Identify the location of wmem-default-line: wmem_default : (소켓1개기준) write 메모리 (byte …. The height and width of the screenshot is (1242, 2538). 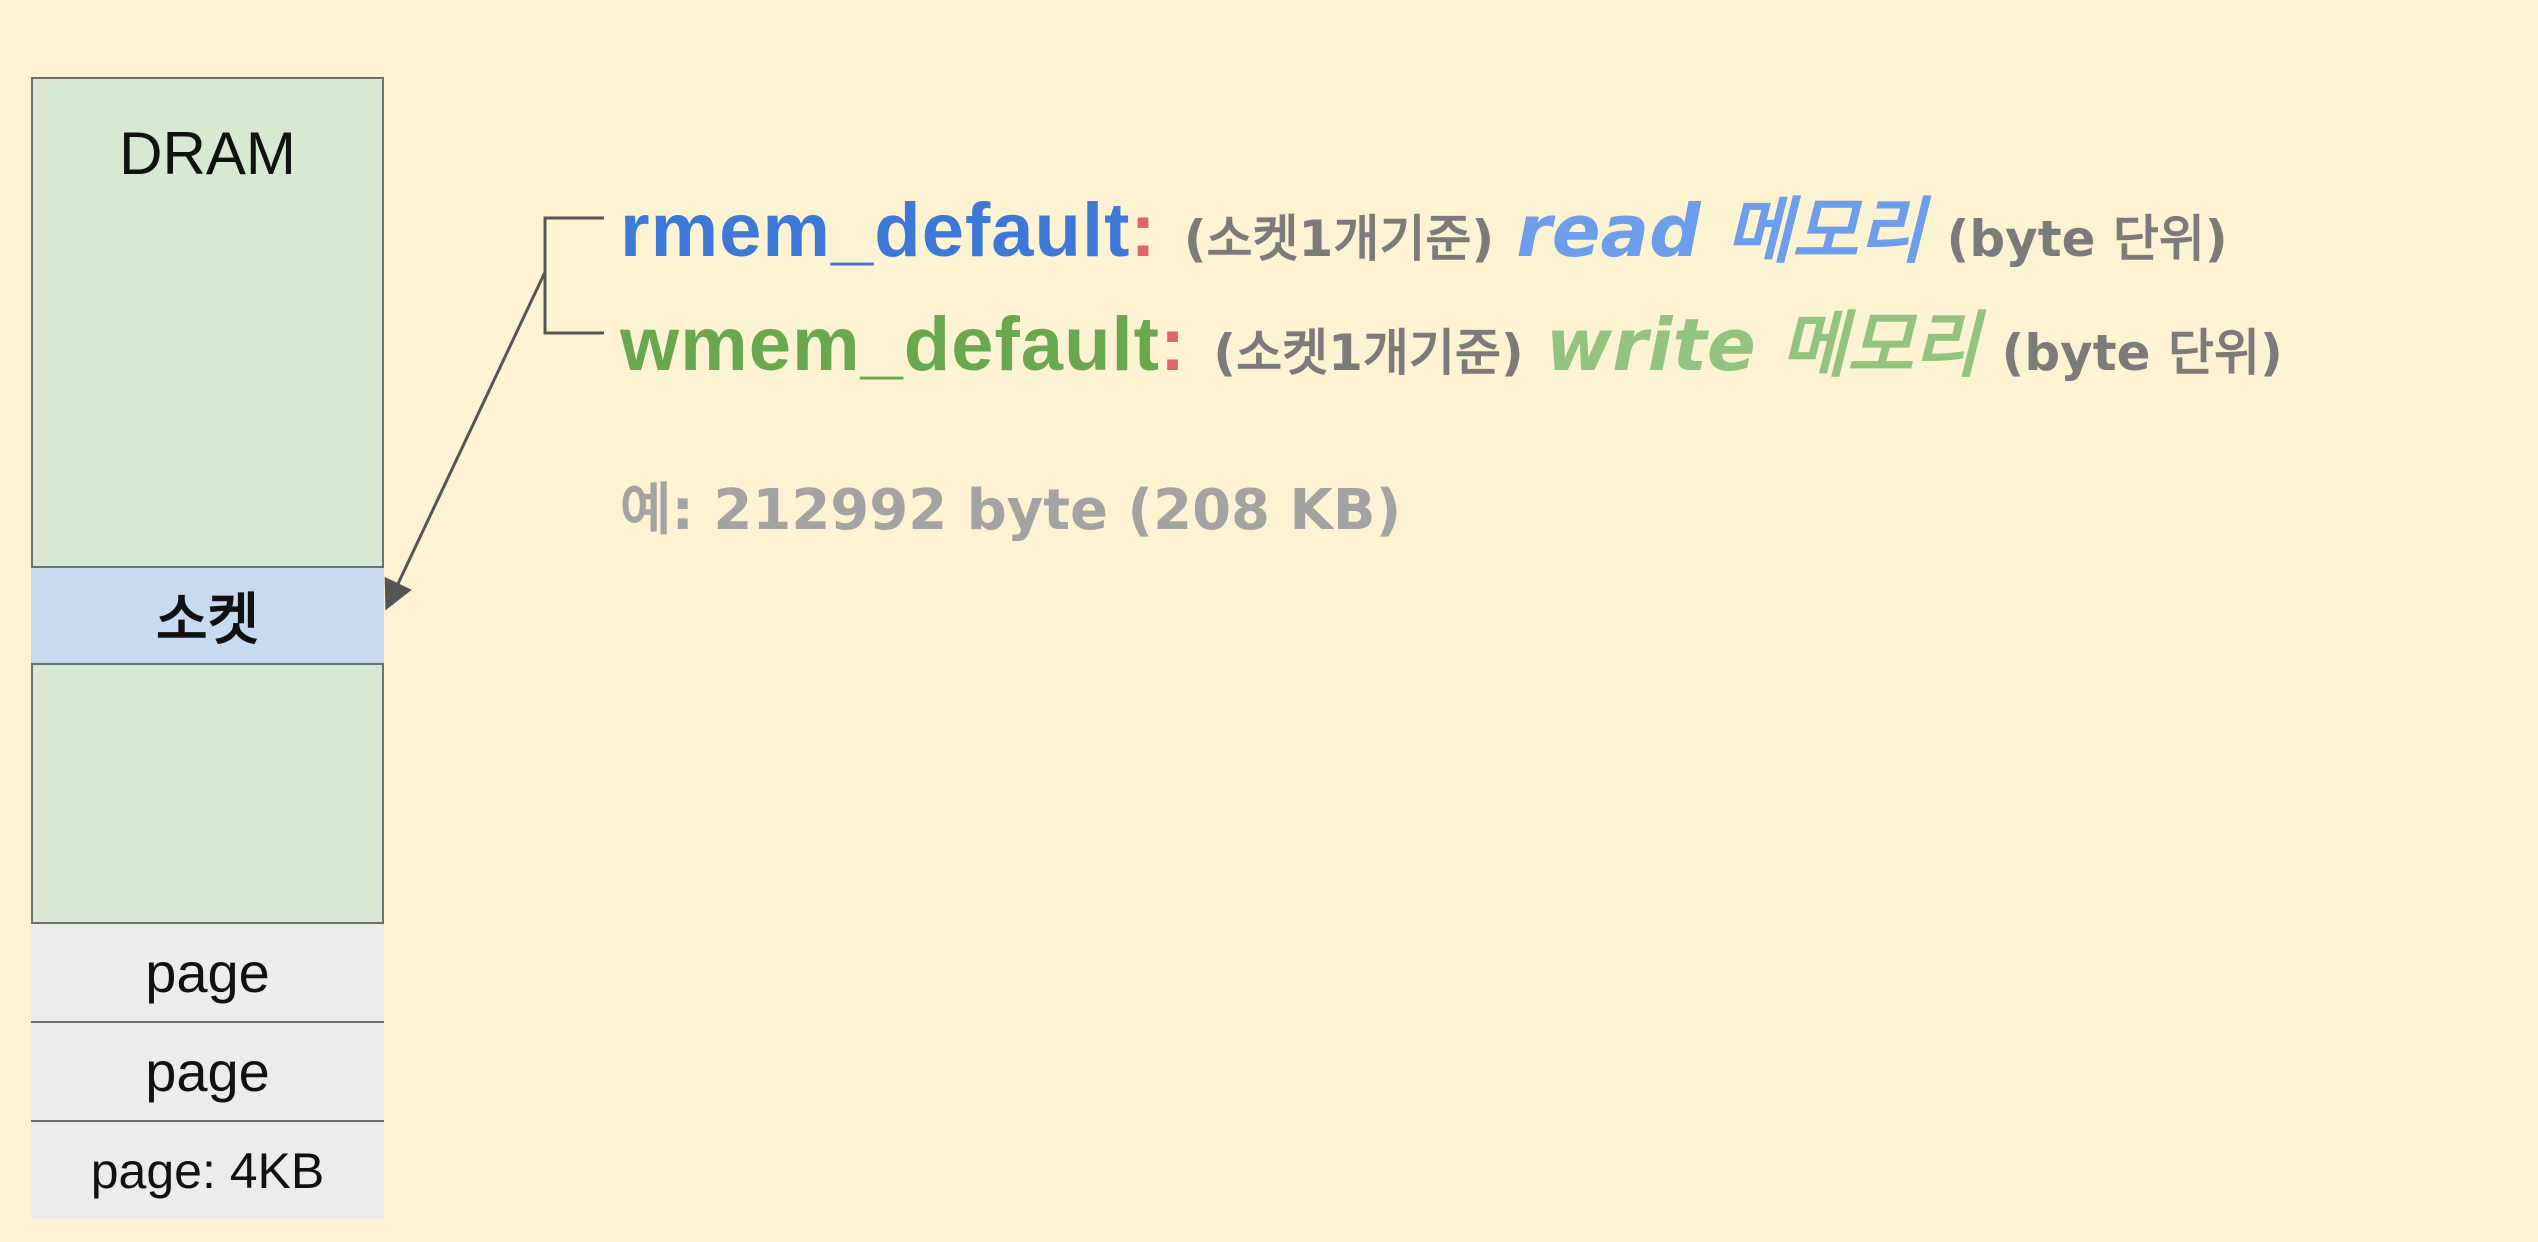
(1451, 338).